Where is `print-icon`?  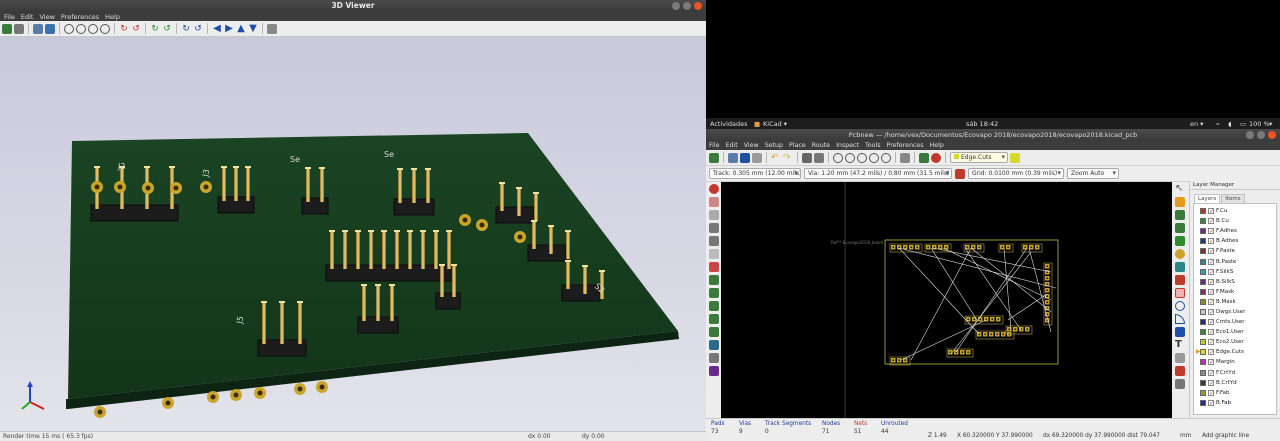
print-icon is located at coordinates (807, 157).